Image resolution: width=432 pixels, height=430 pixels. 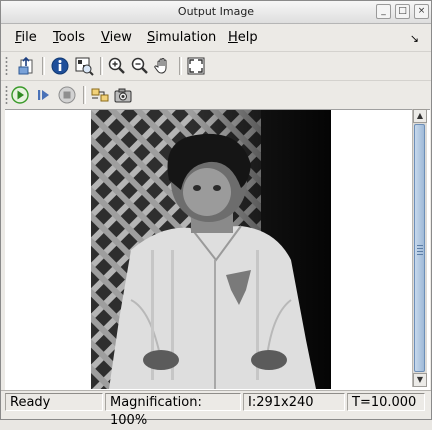 I want to click on zoom-out-icon, so click(x=140, y=66).